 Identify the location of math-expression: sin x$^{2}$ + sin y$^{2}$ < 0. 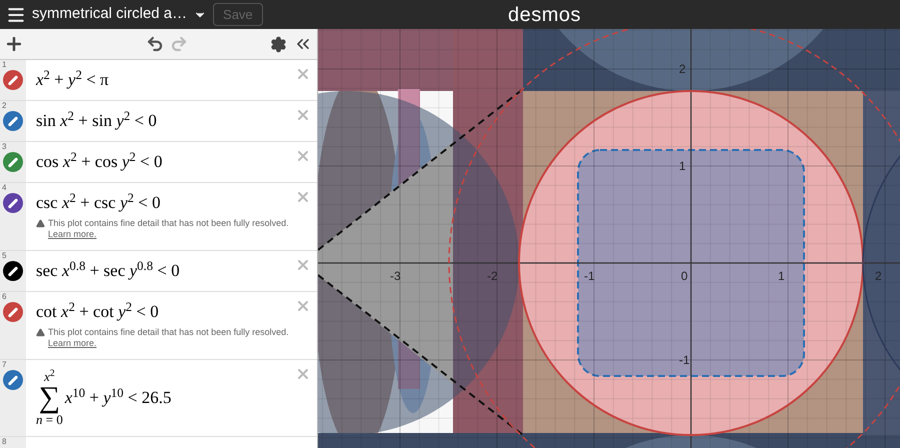
(162, 121).